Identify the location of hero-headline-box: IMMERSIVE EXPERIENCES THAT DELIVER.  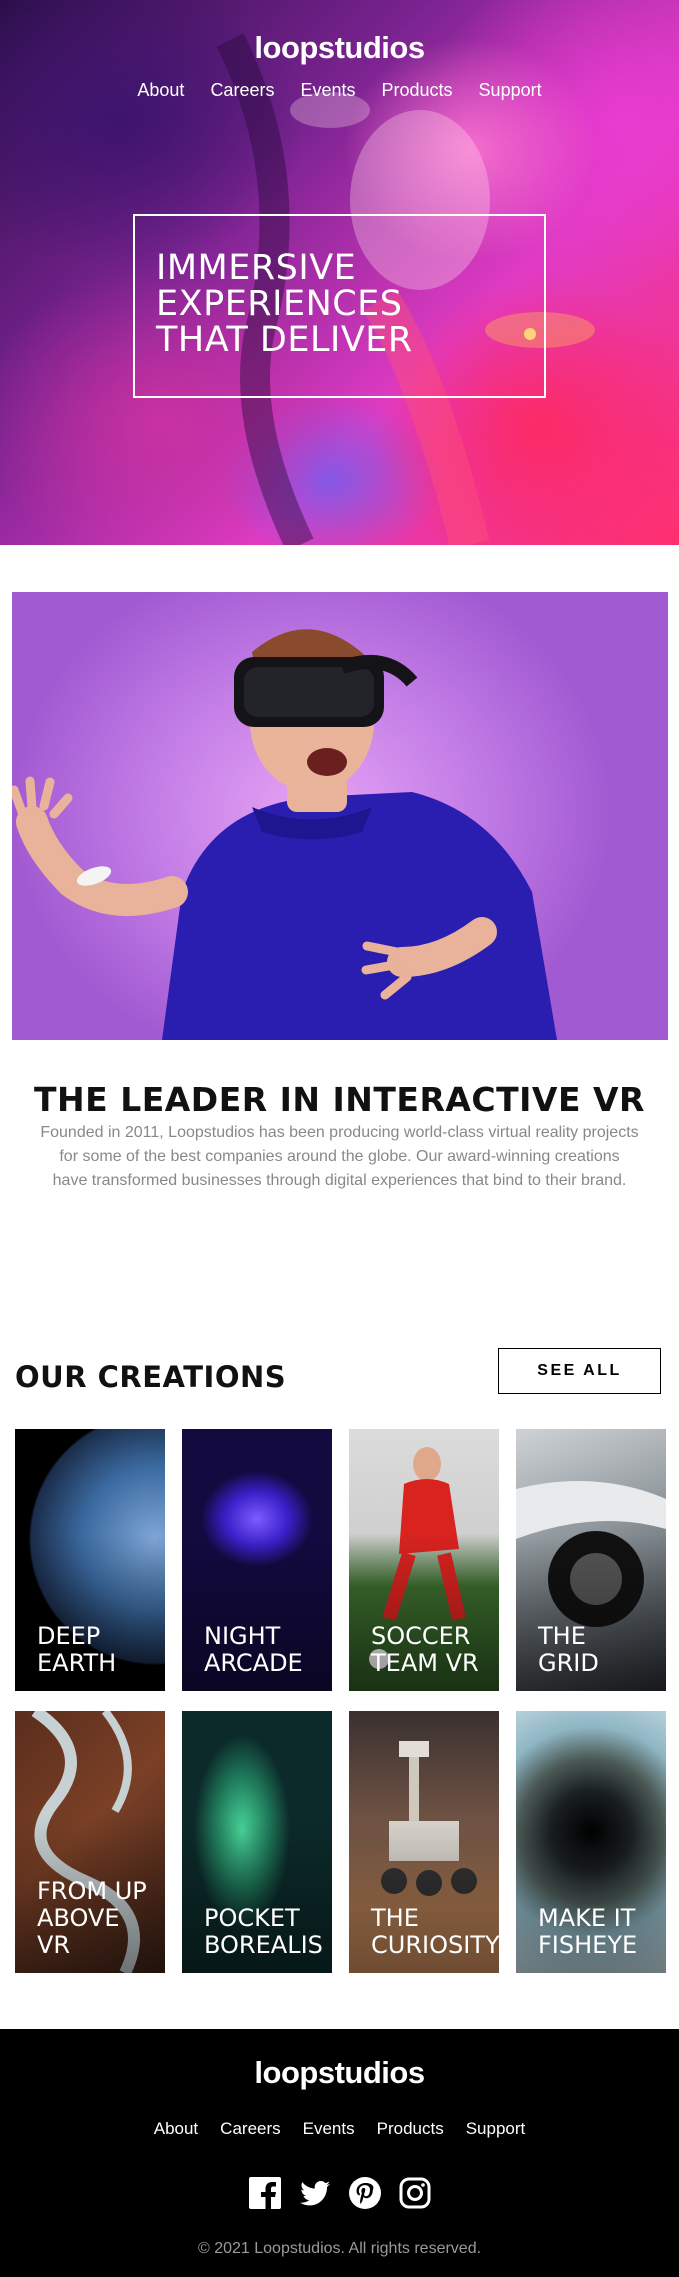
(339, 306).